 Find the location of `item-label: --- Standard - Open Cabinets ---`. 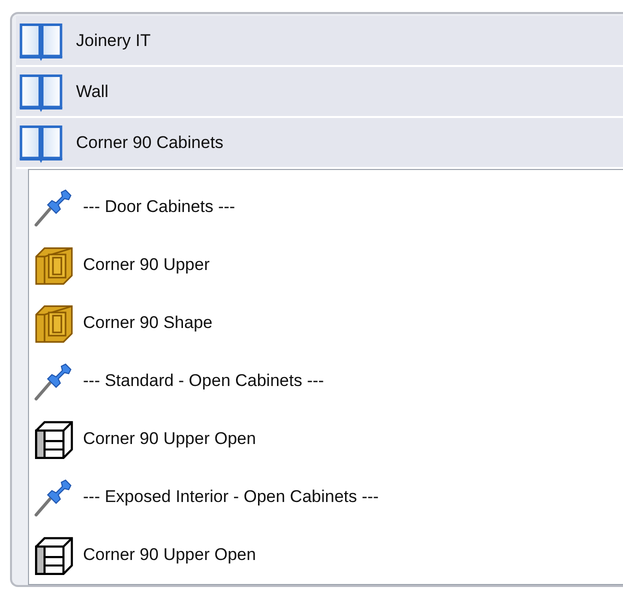

item-label: --- Standard - Open Cabinets --- is located at coordinates (203, 381).